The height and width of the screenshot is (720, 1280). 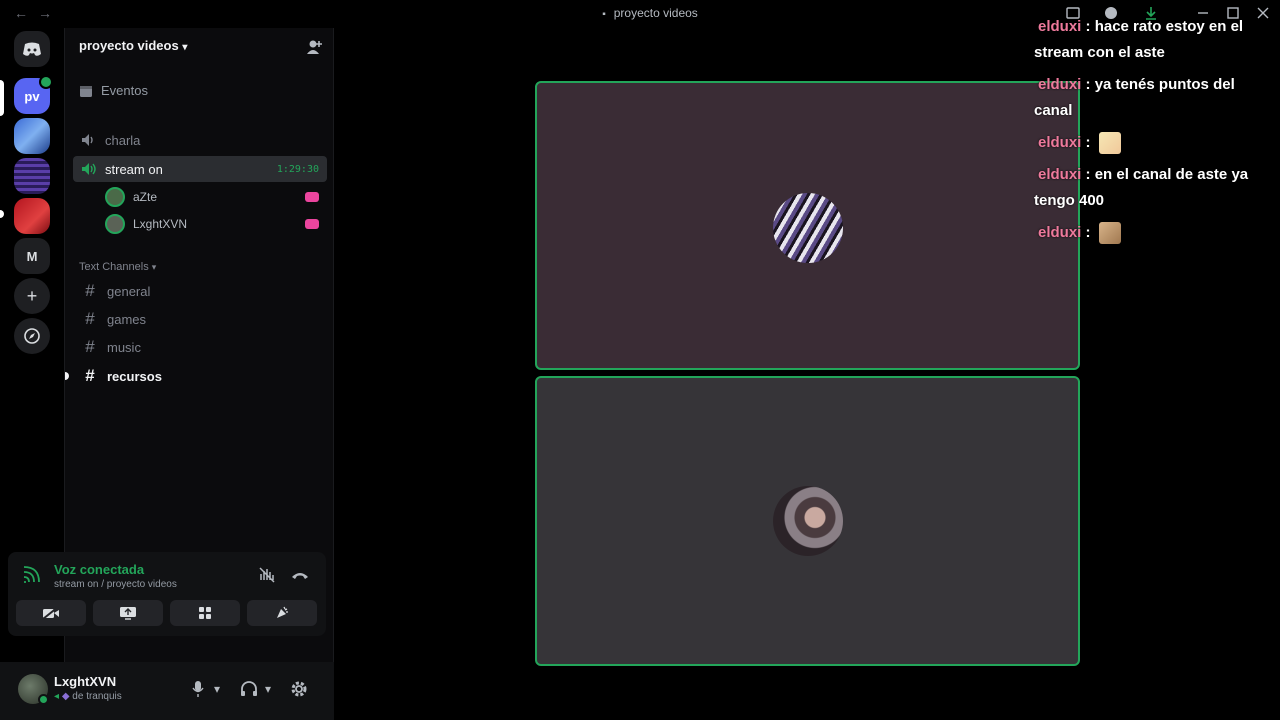 What do you see at coordinates (123, 140) in the screenshot?
I see `channel-name: charla` at bounding box center [123, 140].